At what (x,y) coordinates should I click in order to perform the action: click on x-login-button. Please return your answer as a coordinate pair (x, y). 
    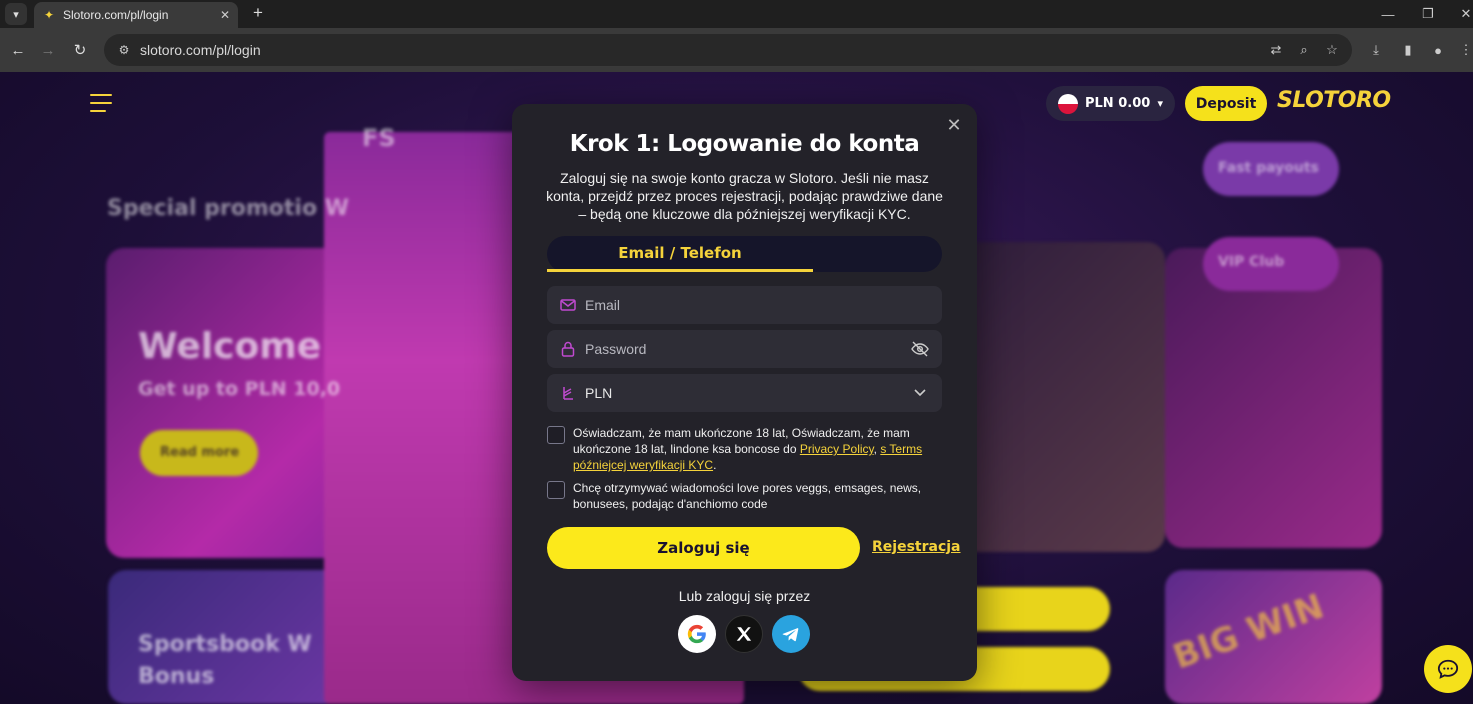
    Looking at the image, I should click on (744, 634).